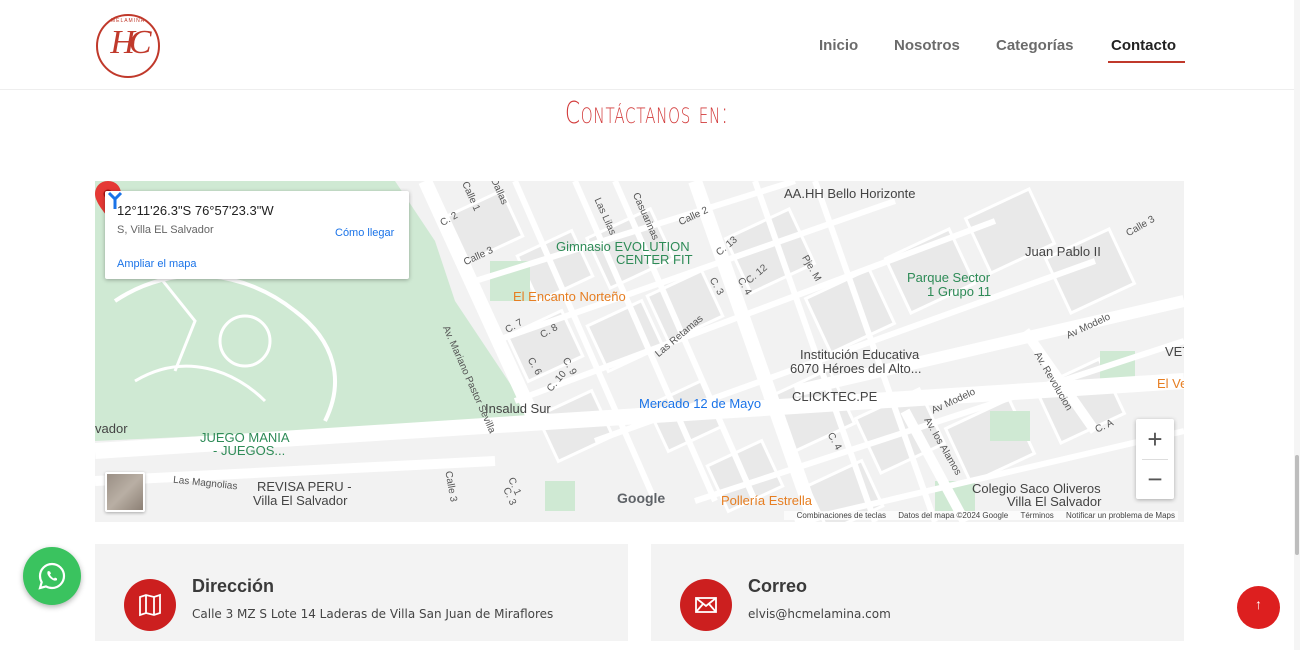 The height and width of the screenshot is (650, 1300). I want to click on nav-contacto: Contacto, so click(1143, 45).